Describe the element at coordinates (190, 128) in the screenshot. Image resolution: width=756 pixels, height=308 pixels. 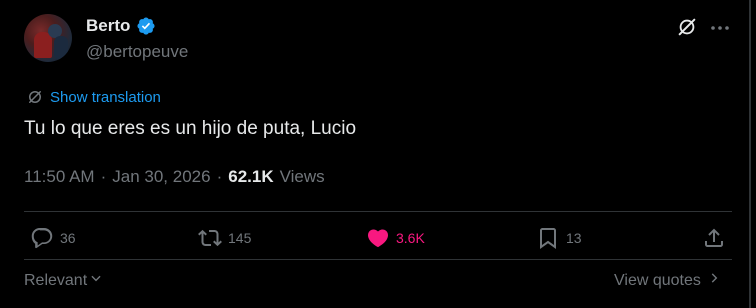
I see `tweet-text: Tu lo que eres es un hijo de puta, Lucio` at that location.